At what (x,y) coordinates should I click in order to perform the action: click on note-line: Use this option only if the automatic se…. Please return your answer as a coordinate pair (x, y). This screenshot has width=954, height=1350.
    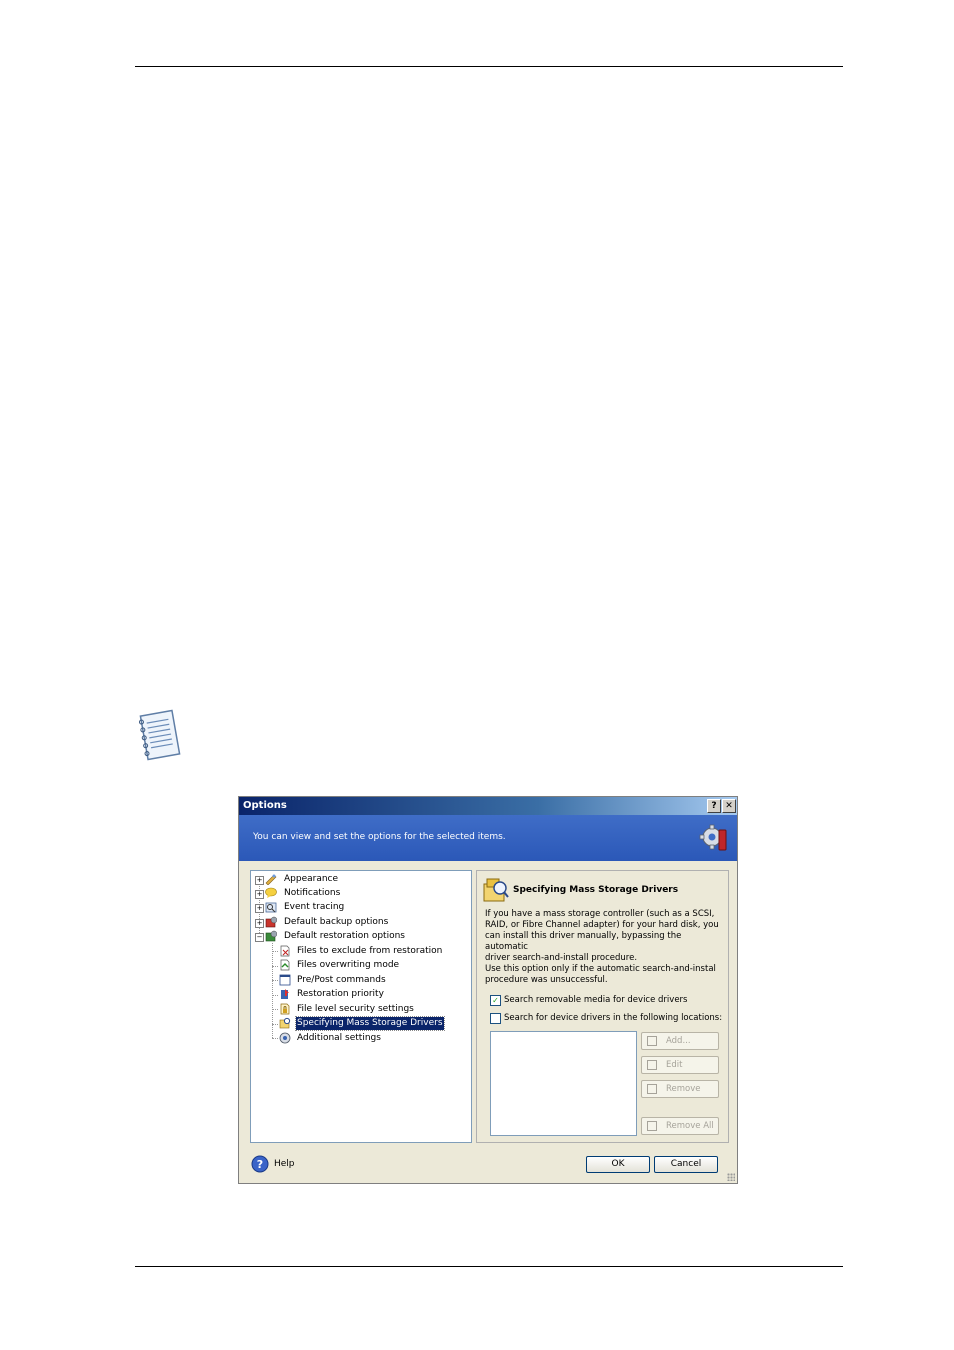
    Looking at the image, I should click on (600, 969).